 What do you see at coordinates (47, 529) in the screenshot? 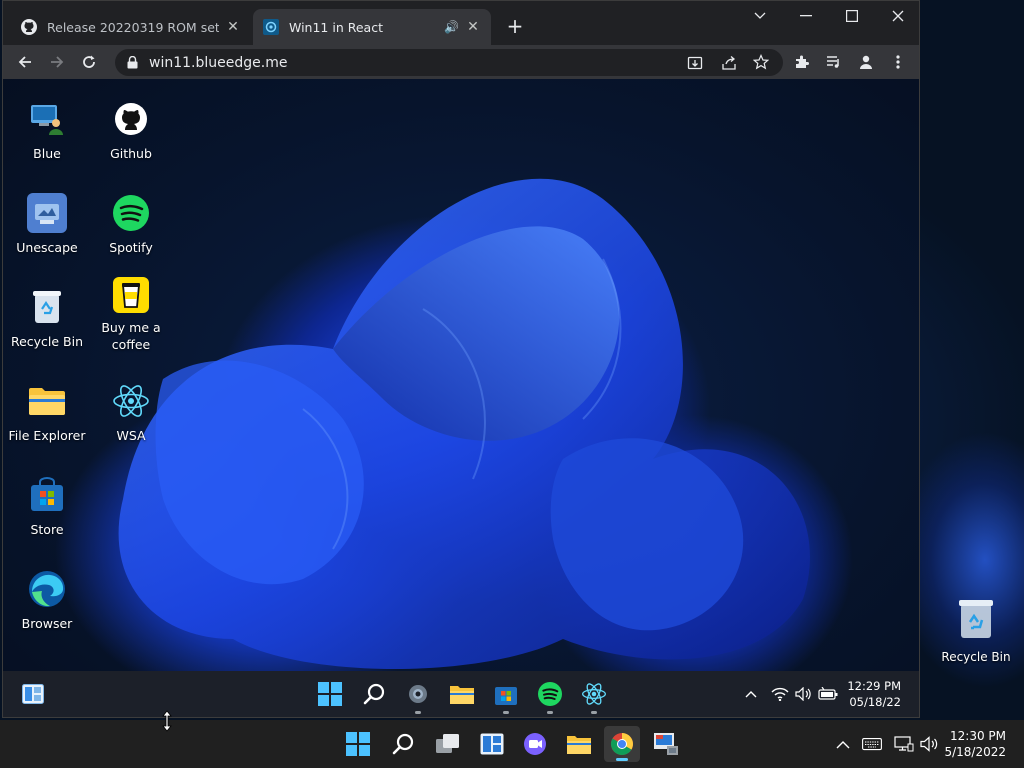
I see `desktop-icon-label: Store` at bounding box center [47, 529].